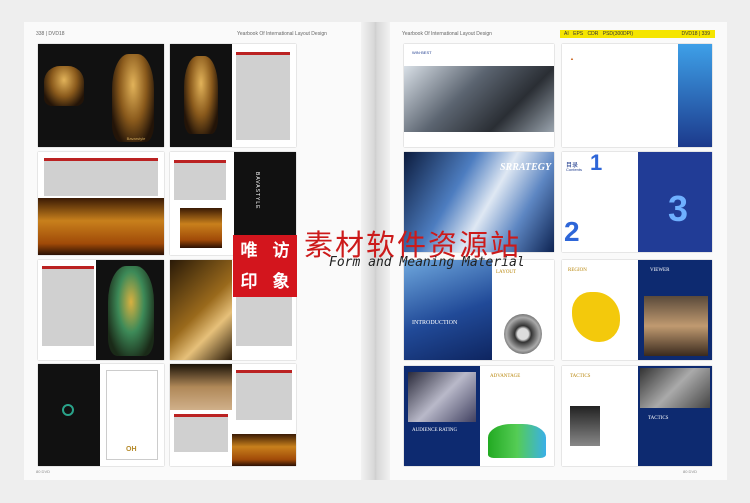 Image resolution: width=750 pixels, height=503 pixels. I want to click on figurines-photo, so click(201, 228).